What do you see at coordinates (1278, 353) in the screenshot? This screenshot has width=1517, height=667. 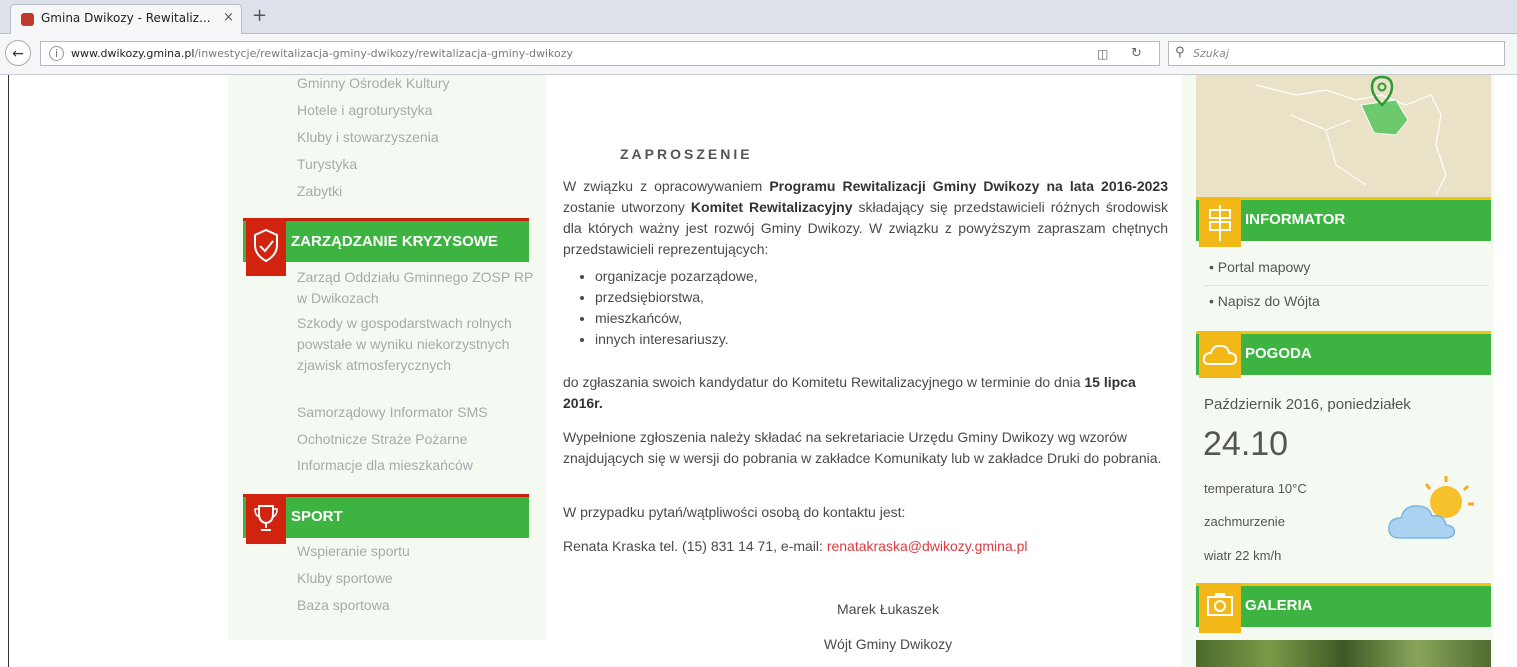 I see `pogoda-title: POGODA` at bounding box center [1278, 353].